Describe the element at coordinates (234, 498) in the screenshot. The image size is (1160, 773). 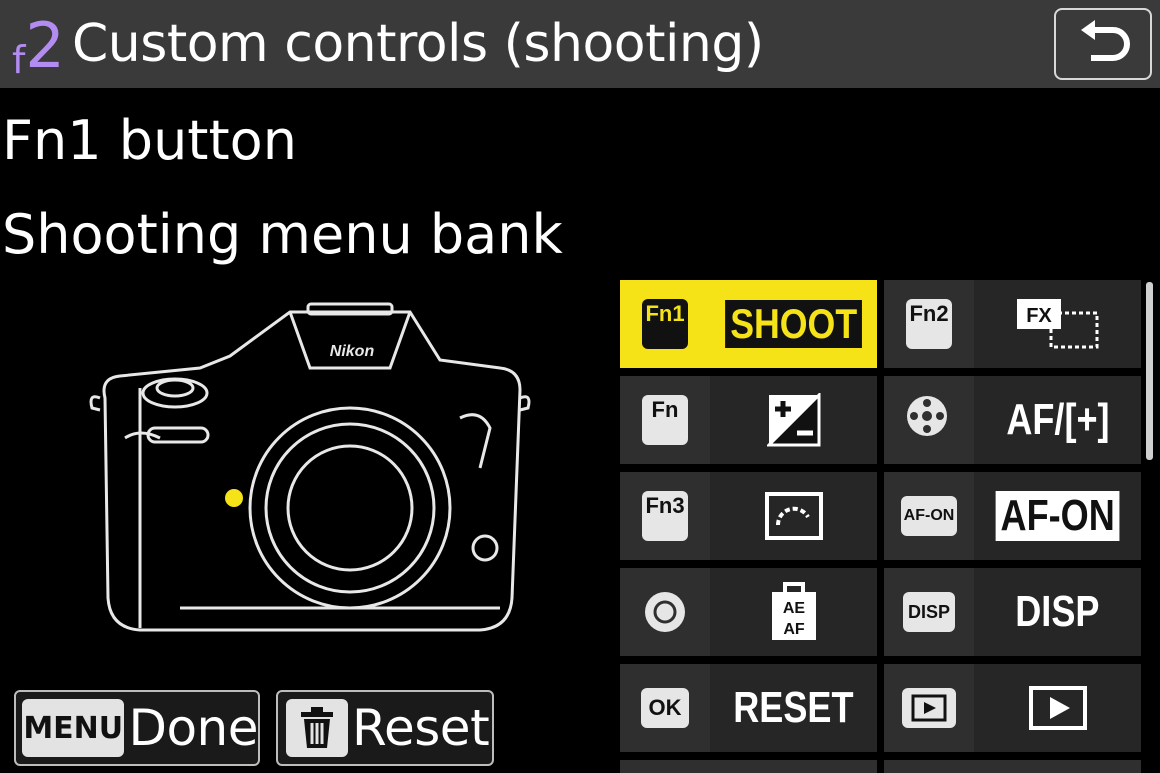
I see `fn1-highlight` at that location.